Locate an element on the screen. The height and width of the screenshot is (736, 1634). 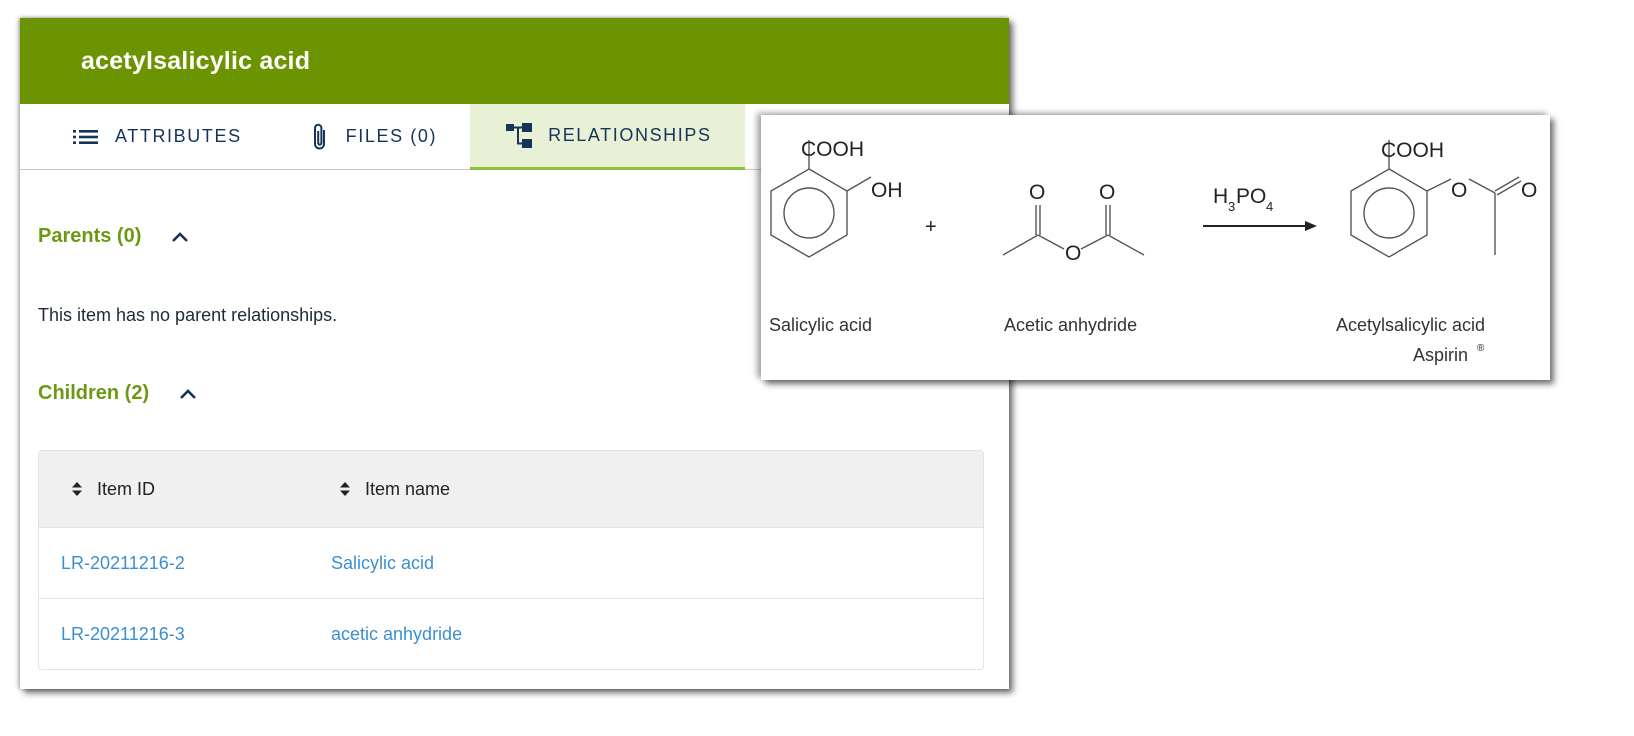
item-id-link: LR-20211216-3 is located at coordinates (174, 634).